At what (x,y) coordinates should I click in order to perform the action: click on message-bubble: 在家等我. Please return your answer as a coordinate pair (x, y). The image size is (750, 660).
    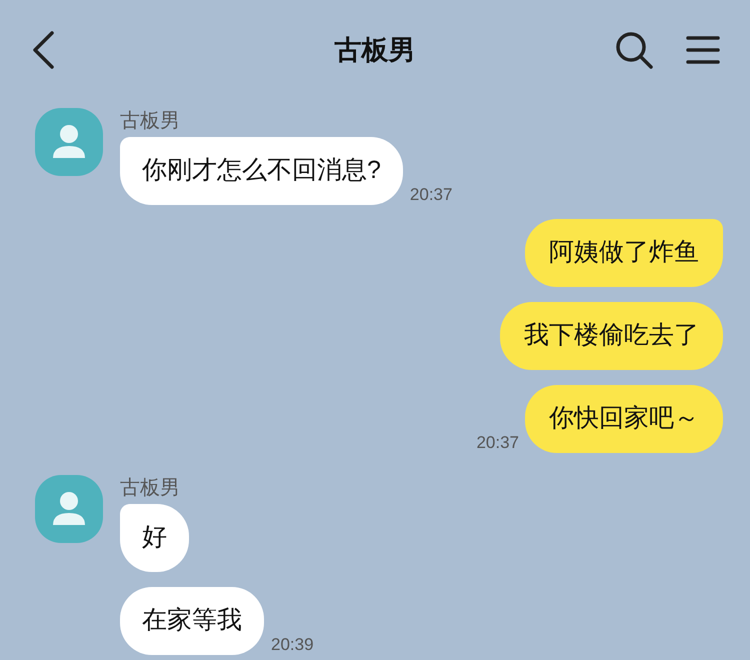
    Looking at the image, I should click on (192, 621).